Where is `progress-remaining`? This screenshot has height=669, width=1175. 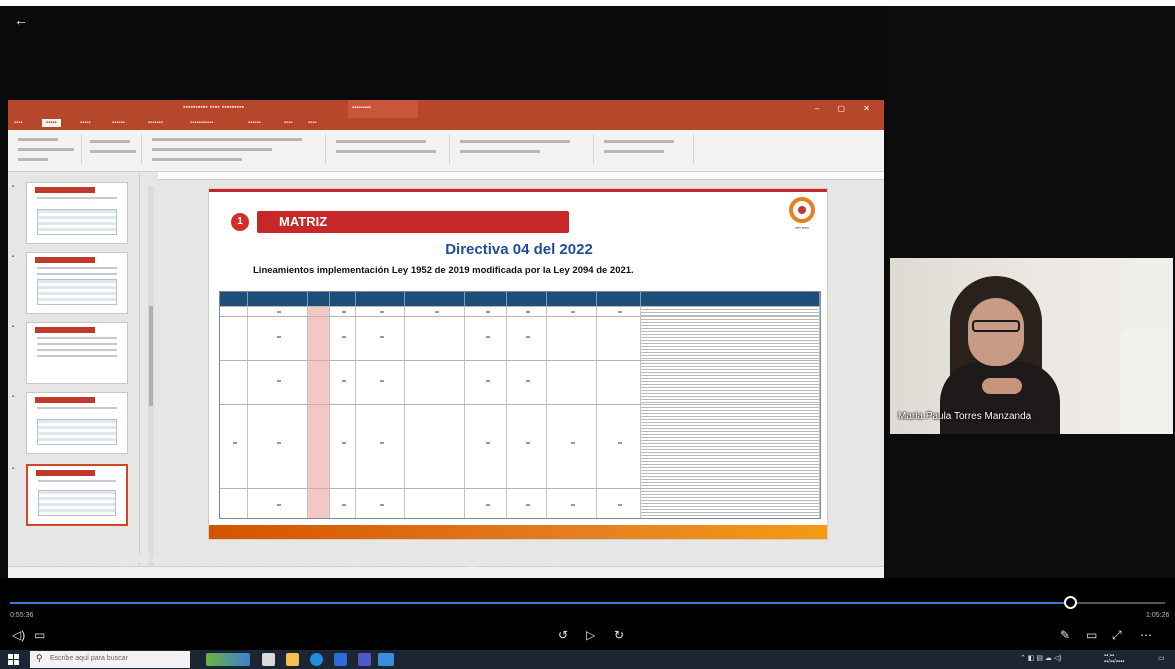
progress-remaining is located at coordinates (1117, 603).